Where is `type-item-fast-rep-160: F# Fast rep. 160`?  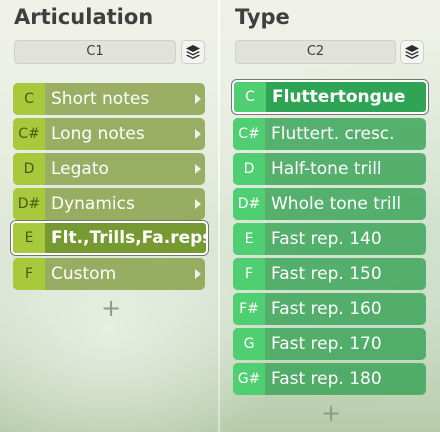 type-item-fast-rep-160: F# Fast rep. 160 is located at coordinates (329, 309).